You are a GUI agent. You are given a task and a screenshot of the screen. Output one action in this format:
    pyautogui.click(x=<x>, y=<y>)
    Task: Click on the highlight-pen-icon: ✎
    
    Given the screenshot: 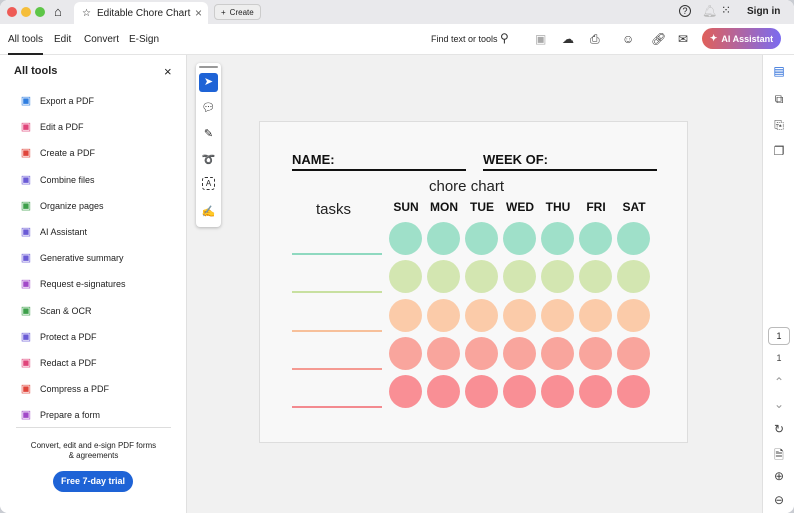 What is the action you would take?
    pyautogui.click(x=208, y=134)
    